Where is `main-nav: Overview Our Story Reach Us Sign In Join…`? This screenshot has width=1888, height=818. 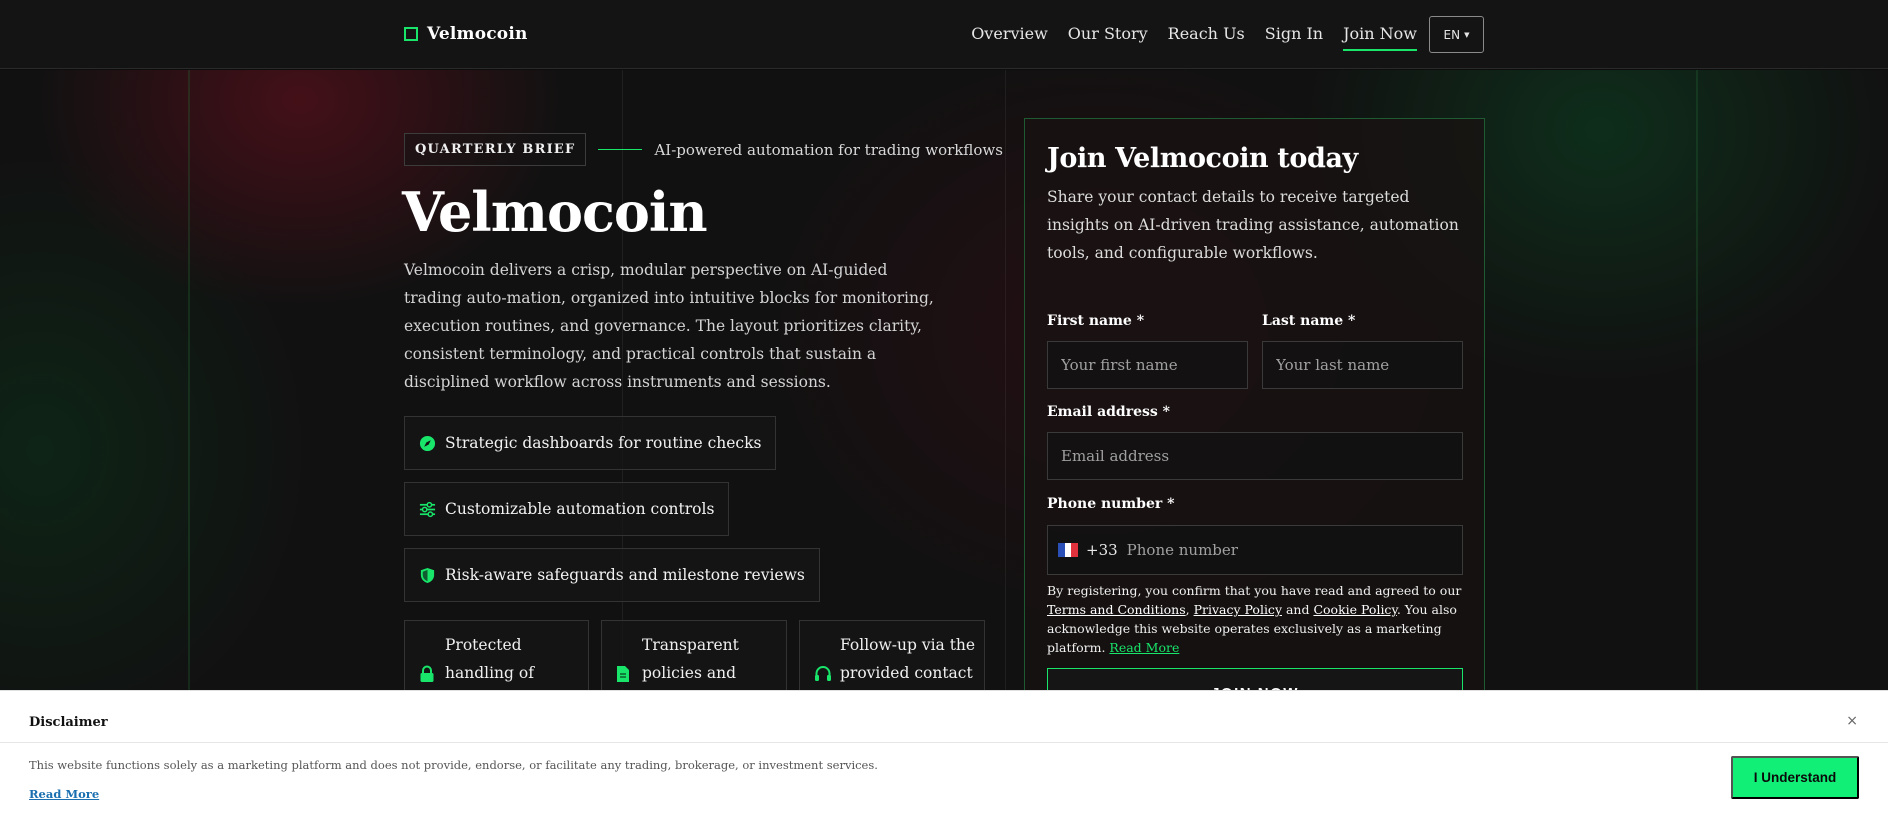
main-nav: Overview Our Story Reach Us Sign In Join… is located at coordinates (1217, 34).